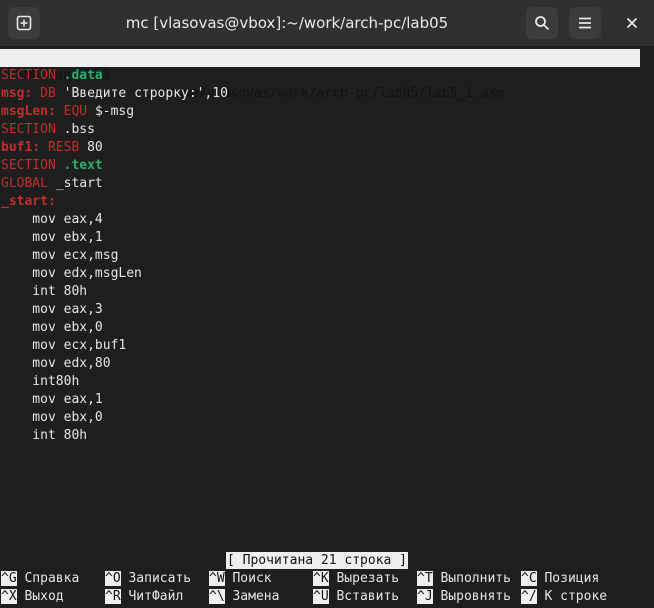 The image size is (654, 608). I want to click on shortcut-key: ^/, so click(529, 596).